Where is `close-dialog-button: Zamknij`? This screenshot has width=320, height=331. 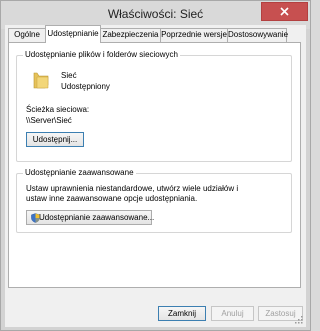 close-dialog-button: Zamknij is located at coordinates (182, 313).